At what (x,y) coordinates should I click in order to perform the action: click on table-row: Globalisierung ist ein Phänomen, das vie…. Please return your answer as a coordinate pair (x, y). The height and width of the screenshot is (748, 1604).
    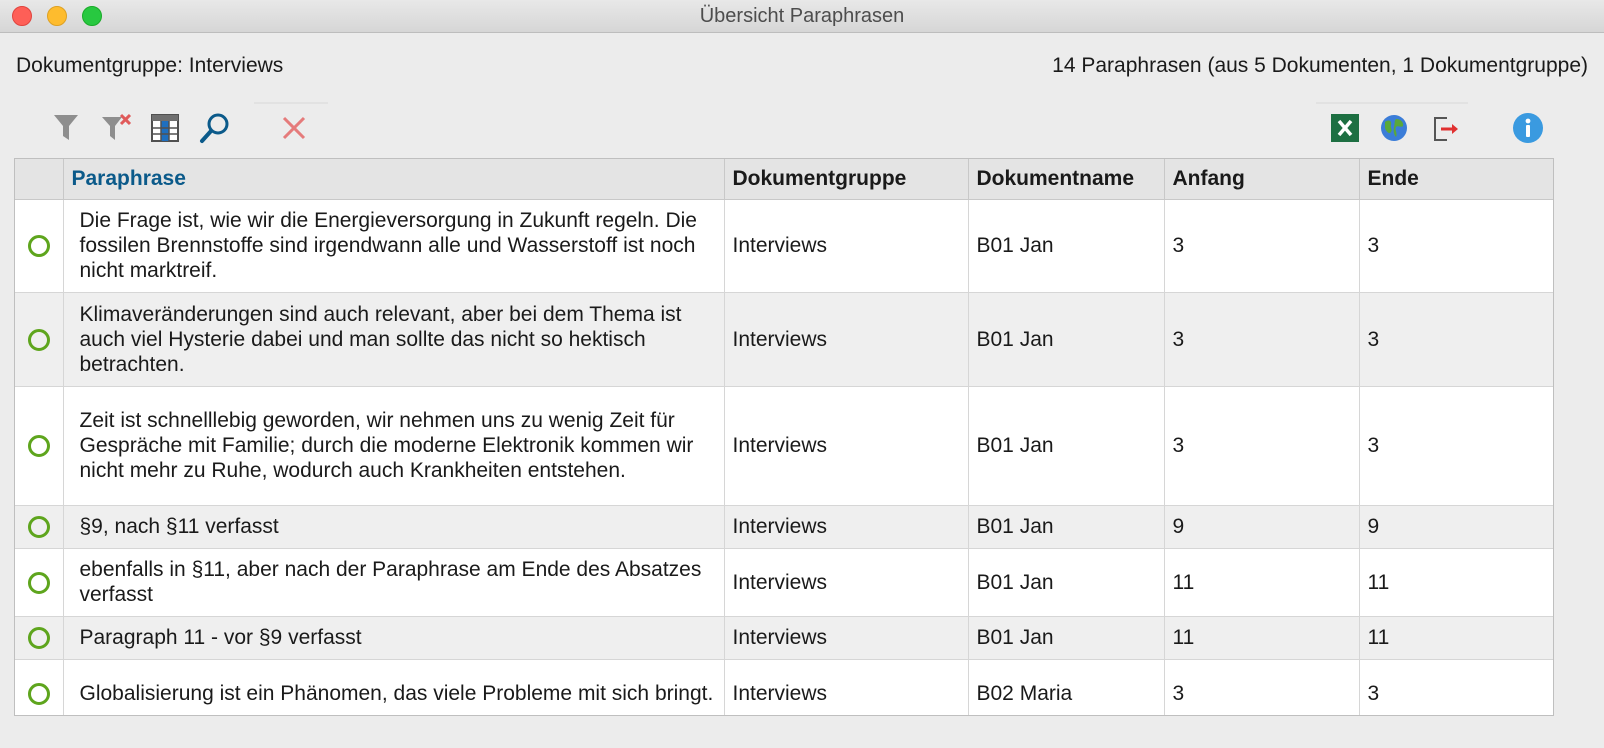
    Looking at the image, I should click on (784, 687).